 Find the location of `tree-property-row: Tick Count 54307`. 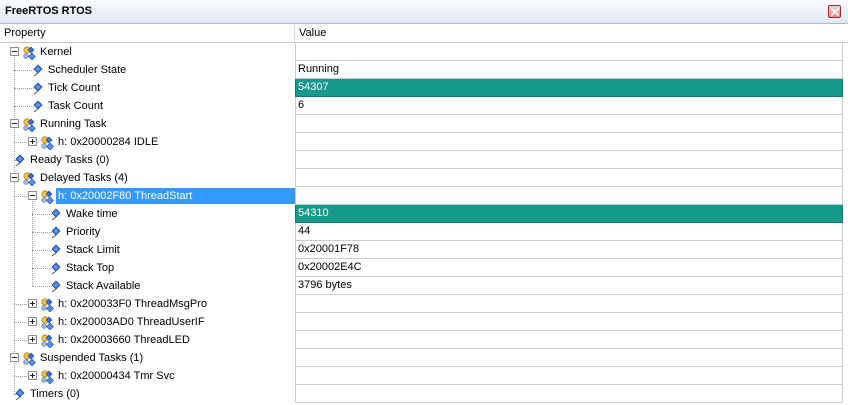

tree-property-row: Tick Count 54307 is located at coordinates (424, 88).